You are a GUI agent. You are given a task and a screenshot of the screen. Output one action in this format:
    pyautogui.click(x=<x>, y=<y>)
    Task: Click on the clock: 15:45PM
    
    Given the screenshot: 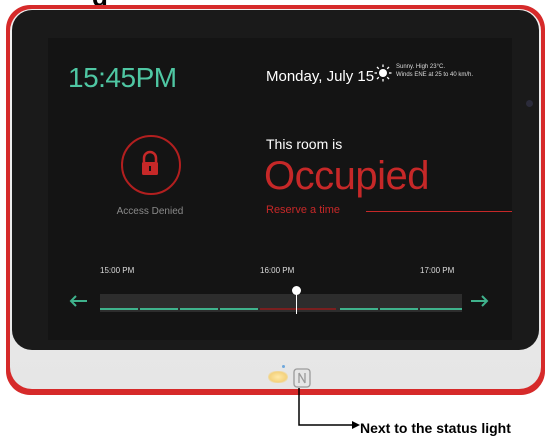 What is the action you would take?
    pyautogui.click(x=122, y=77)
    